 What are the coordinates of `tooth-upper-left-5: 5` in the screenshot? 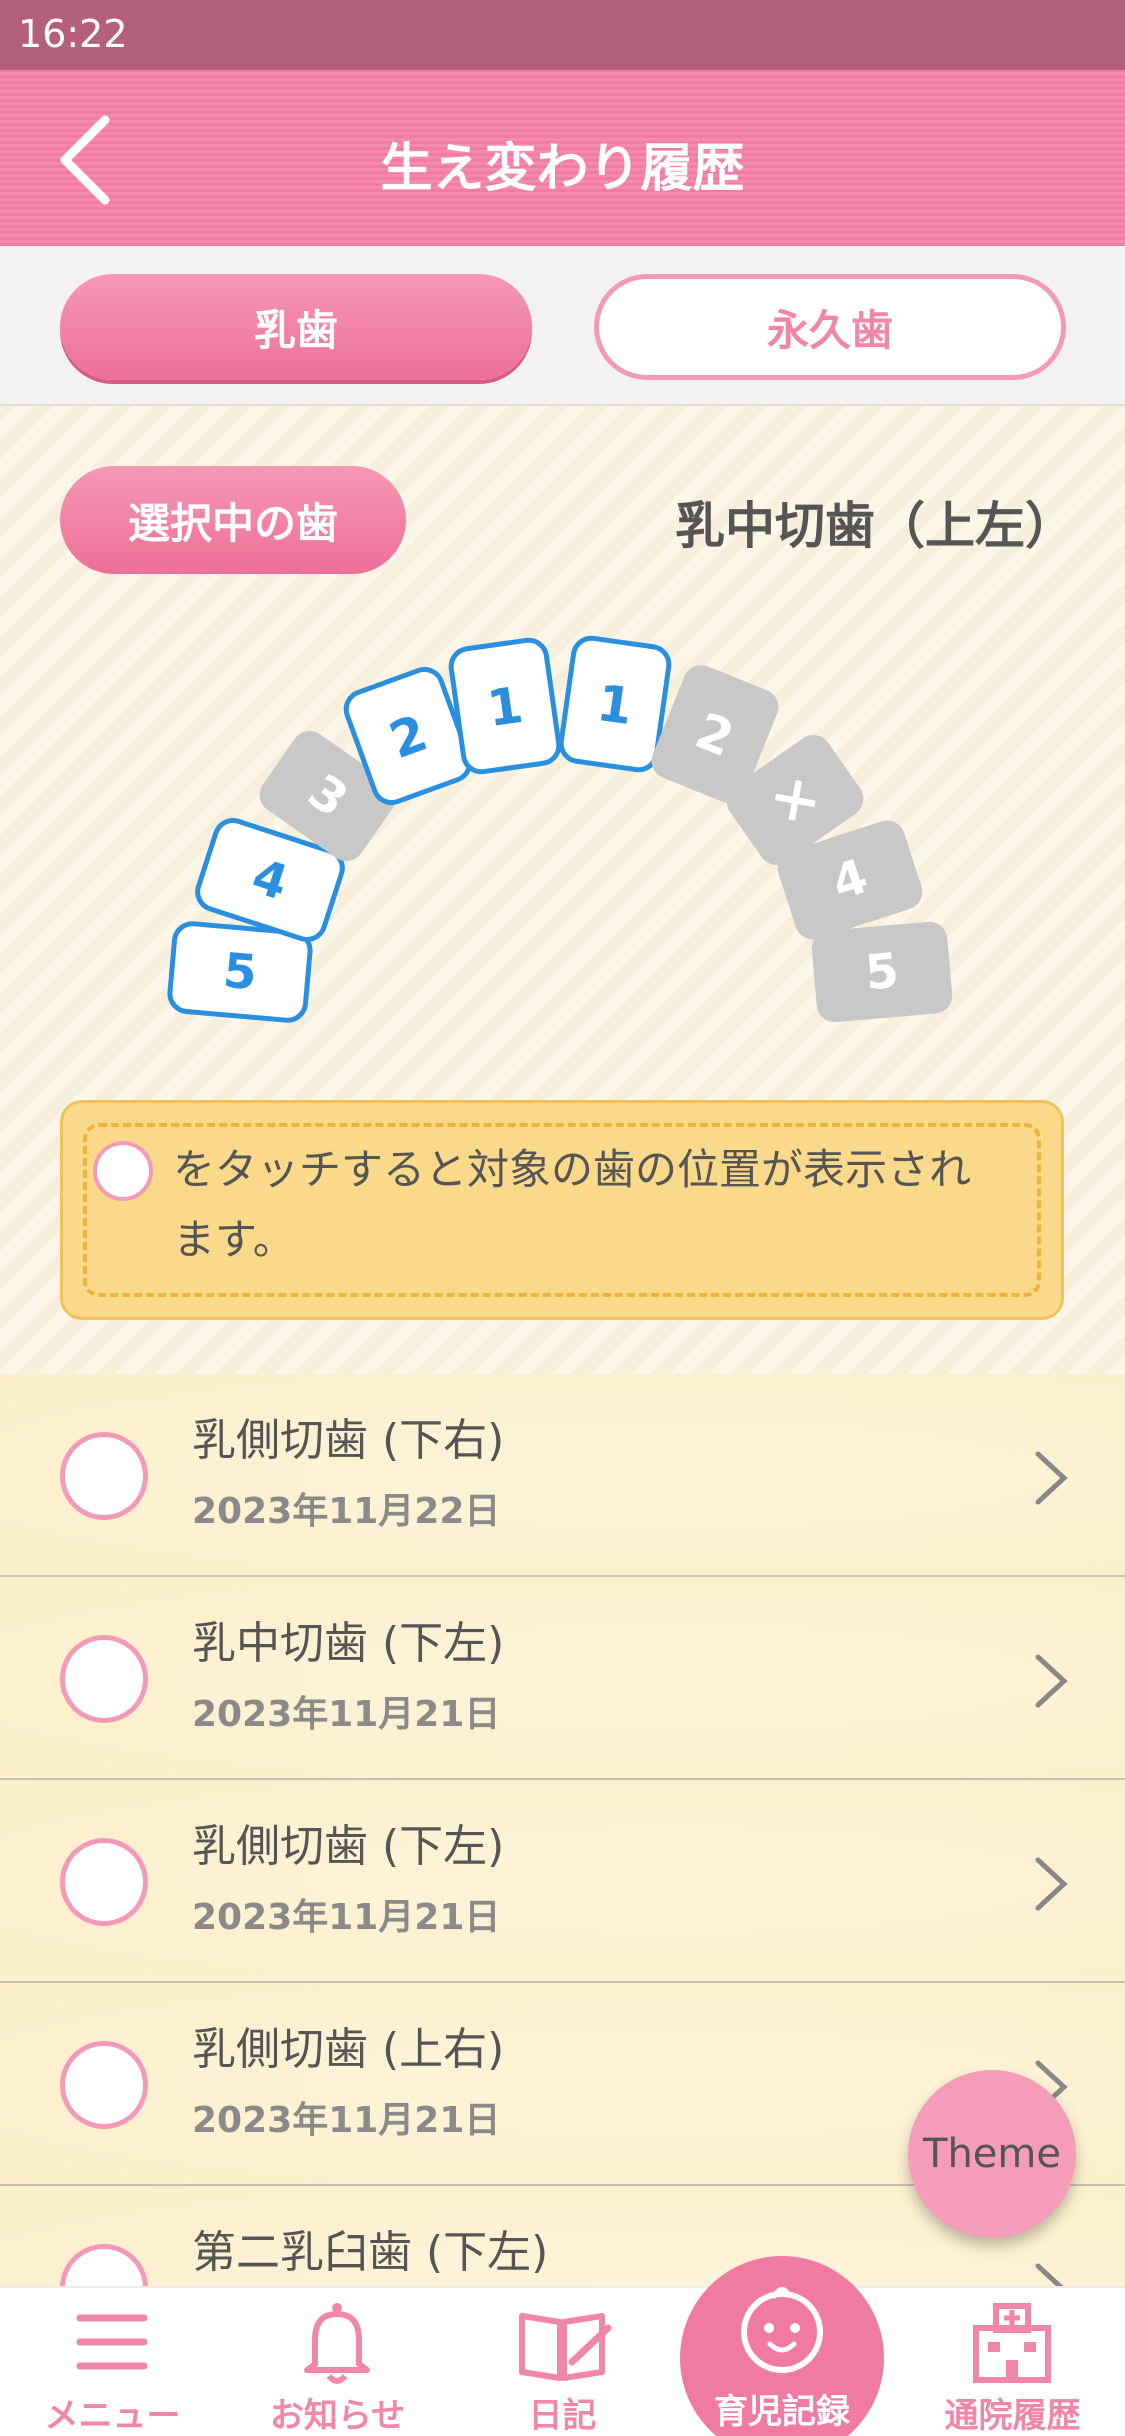 It's located at (882, 972).